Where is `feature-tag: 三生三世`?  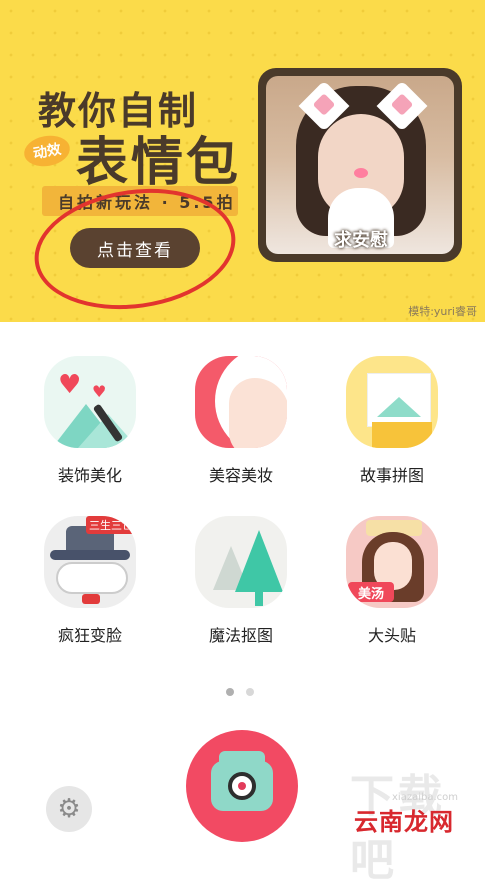 feature-tag: 三生三世 is located at coordinates (111, 525).